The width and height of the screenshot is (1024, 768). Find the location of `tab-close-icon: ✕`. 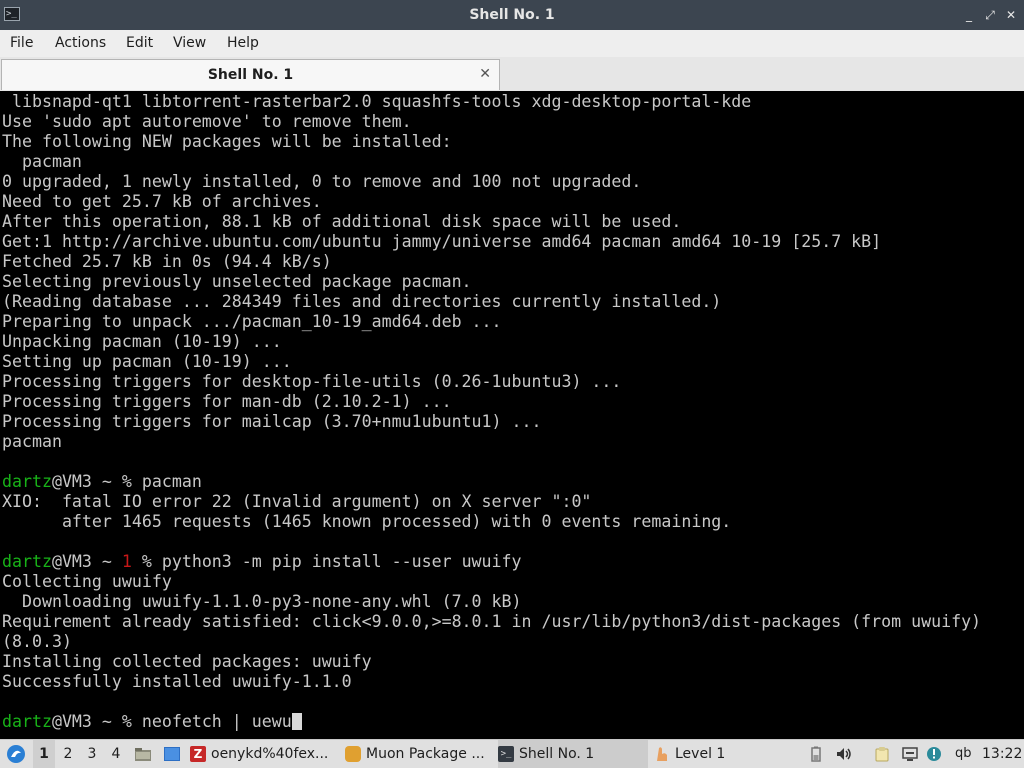

tab-close-icon: ✕ is located at coordinates (485, 74).